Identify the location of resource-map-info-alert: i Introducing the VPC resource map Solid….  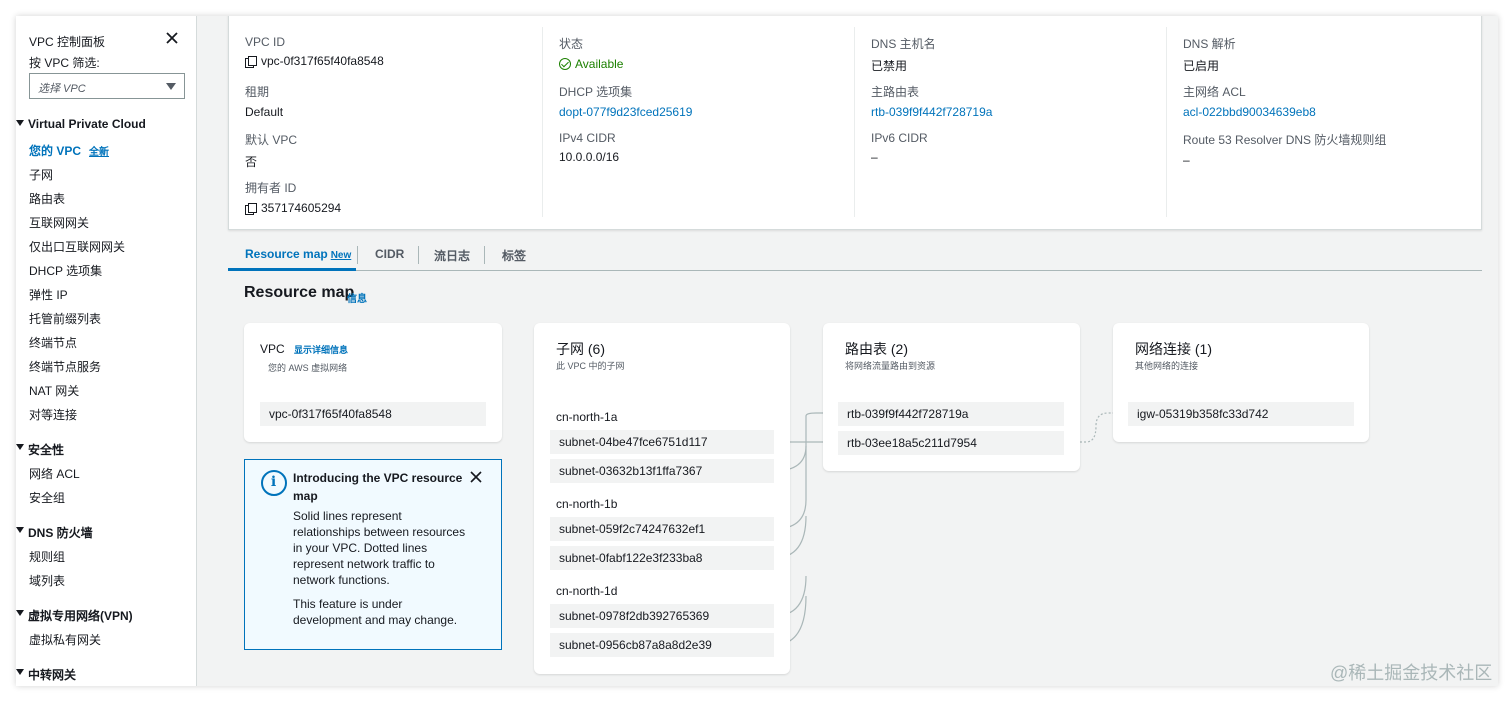
(373, 554).